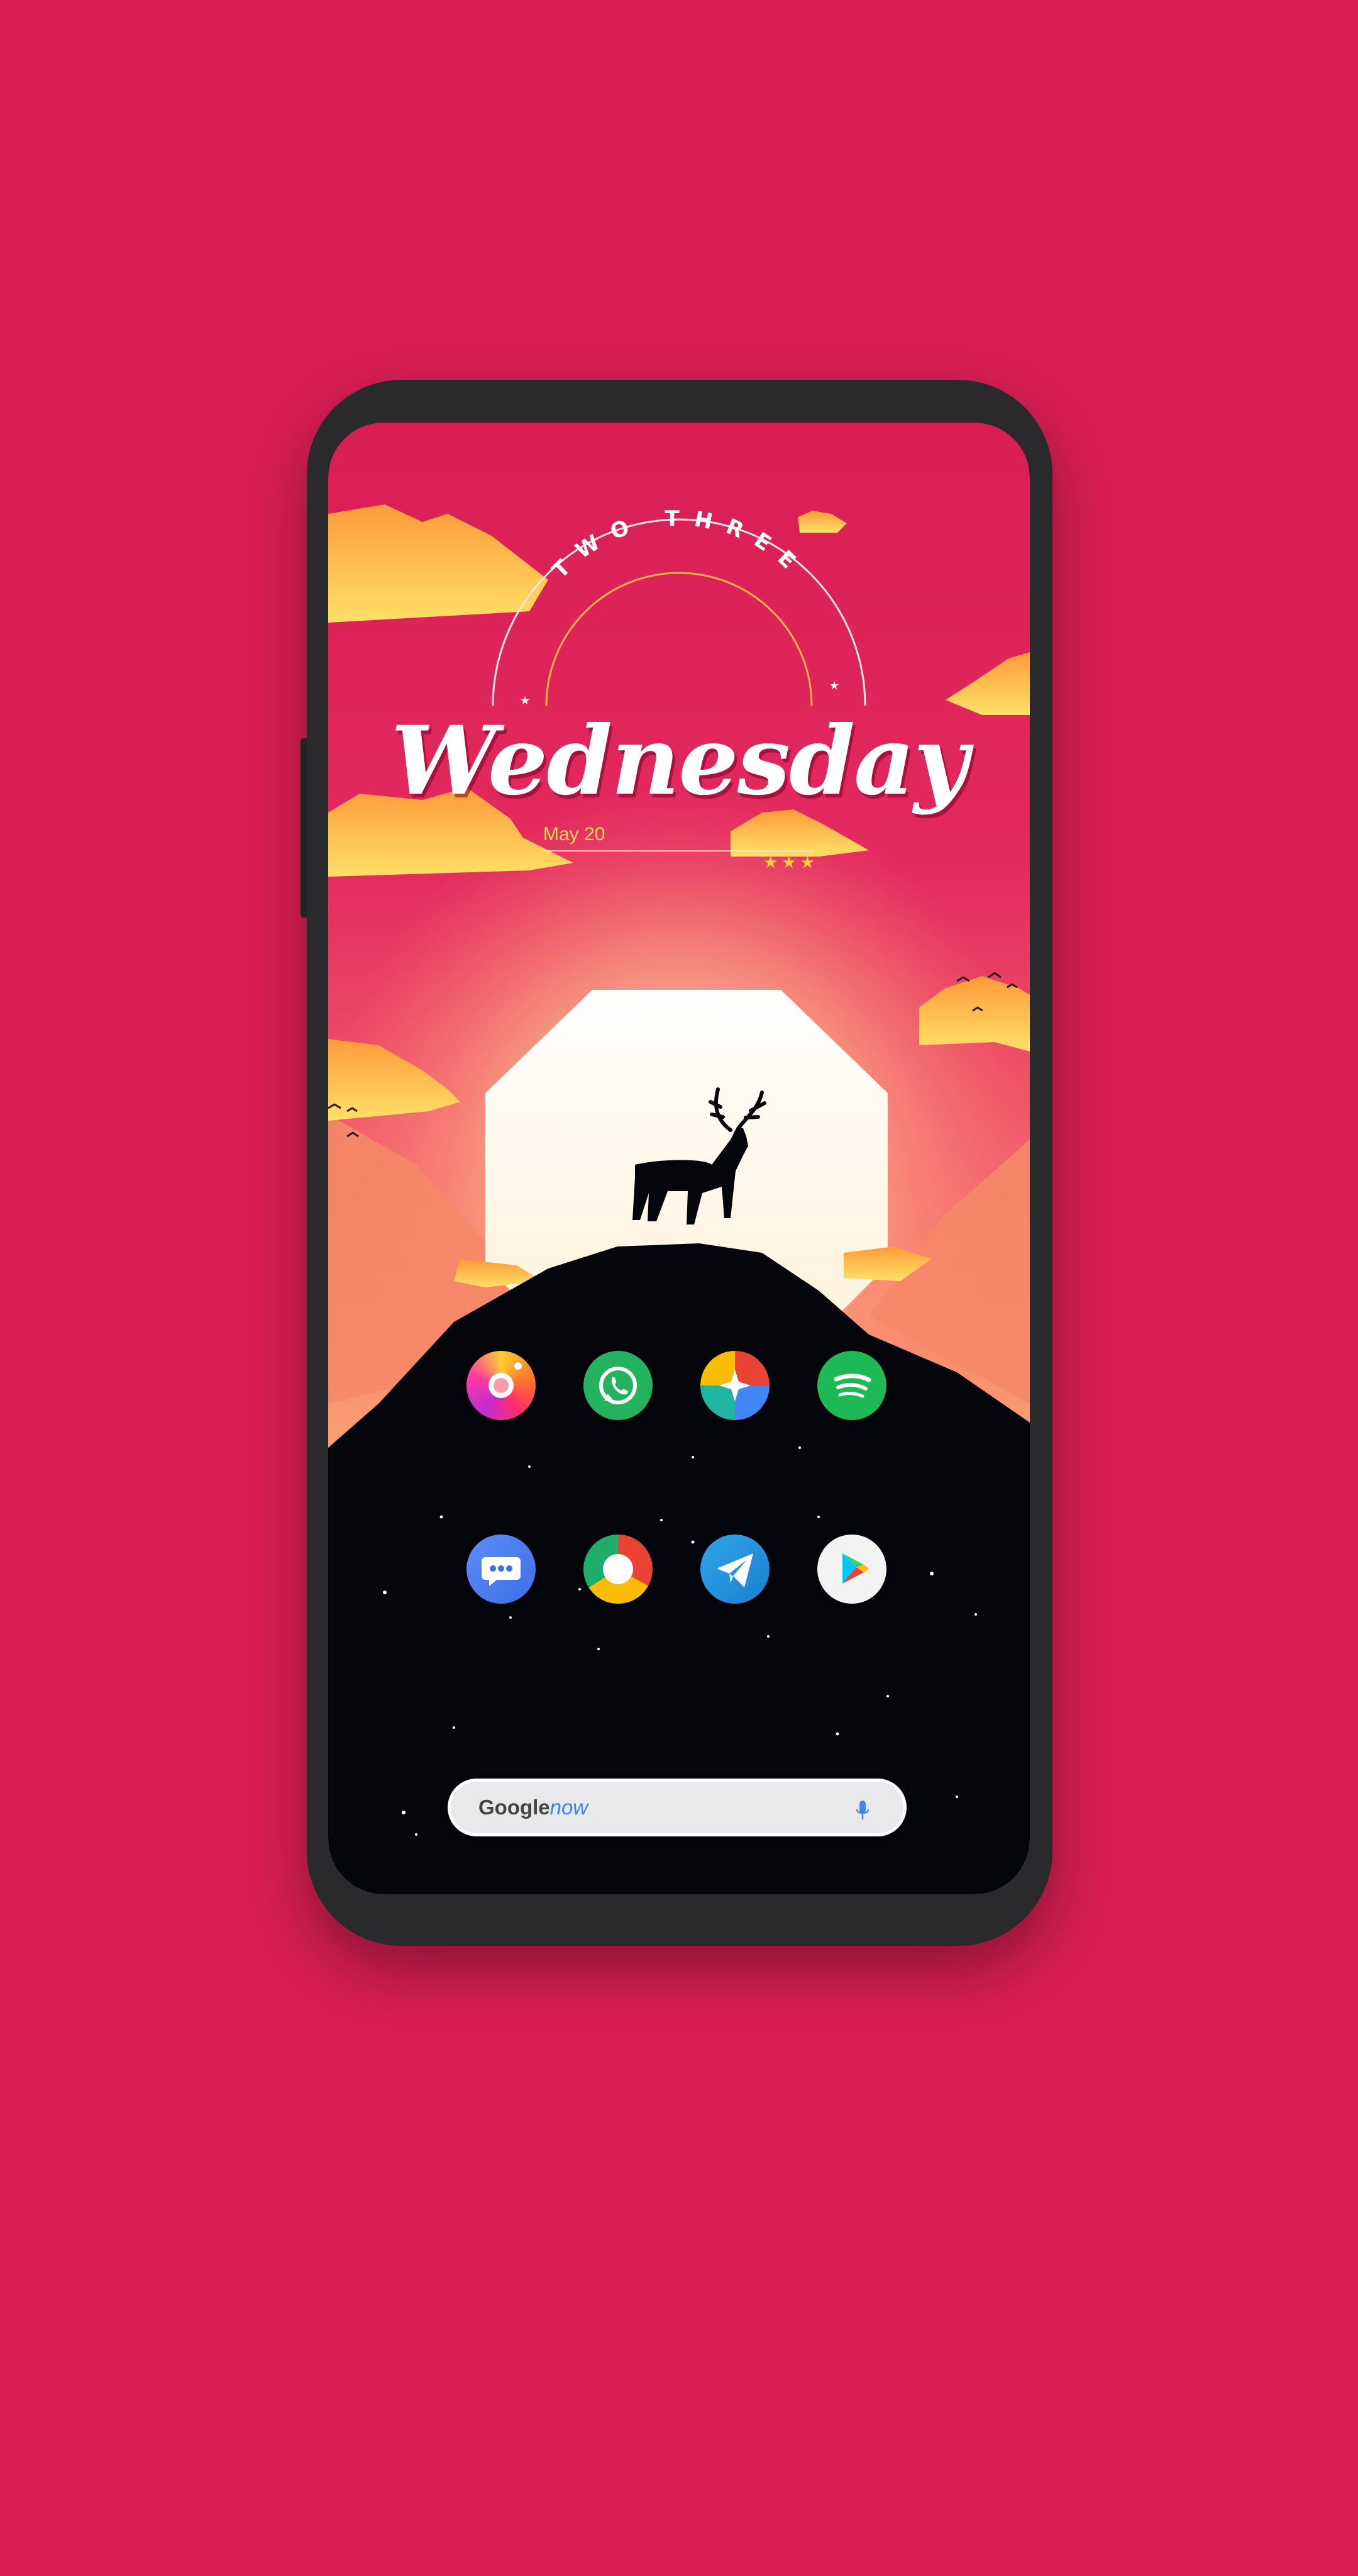  I want to click on play-store-app-icon, so click(851, 1569).